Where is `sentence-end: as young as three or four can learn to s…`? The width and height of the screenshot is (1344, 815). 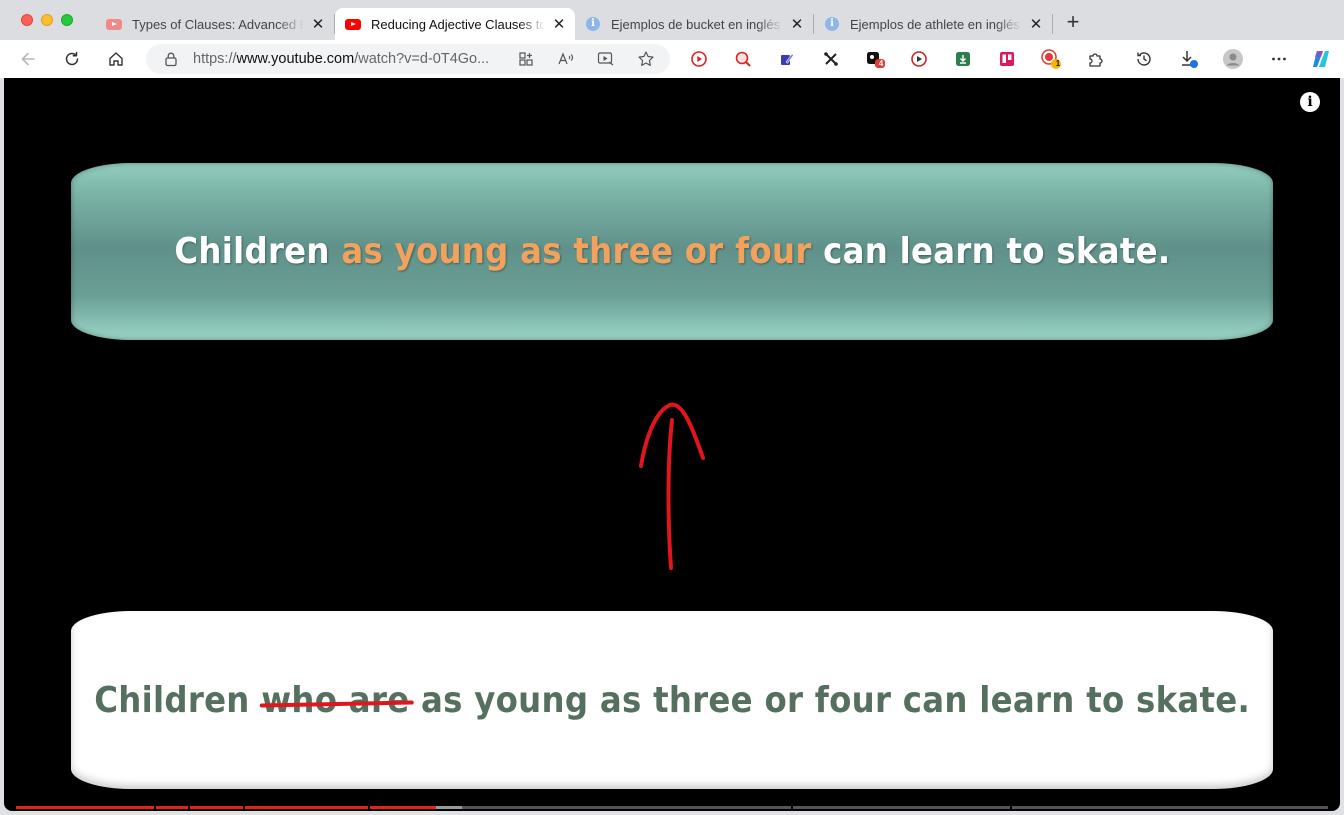 sentence-end: as young as three or four can learn to s… is located at coordinates (829, 700).